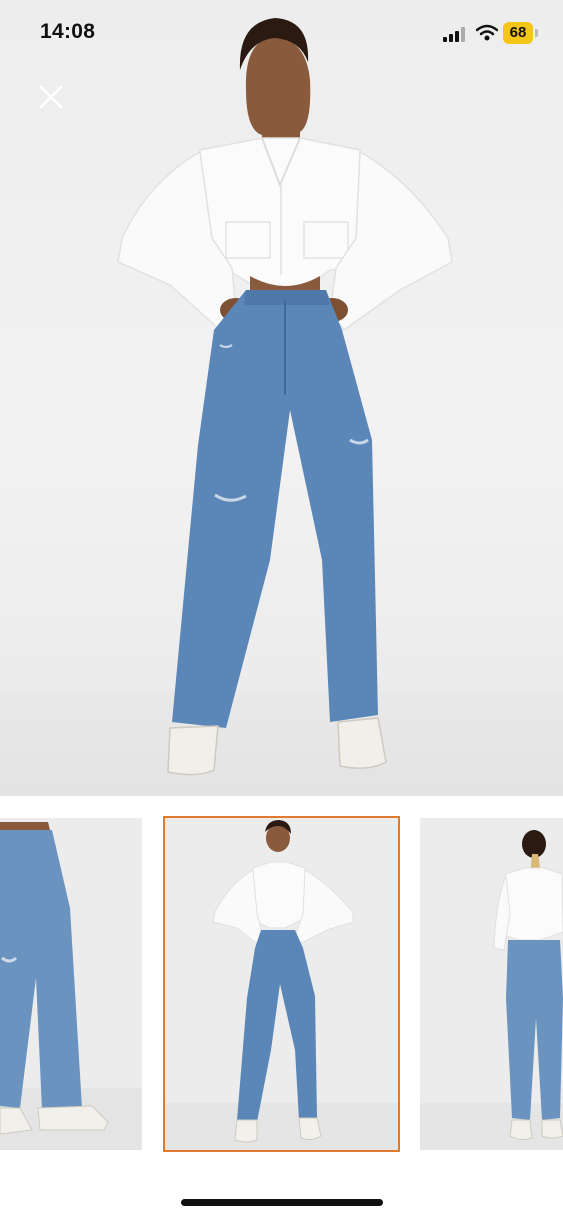  What do you see at coordinates (487, 32) in the screenshot?
I see `wifi-icon` at bounding box center [487, 32].